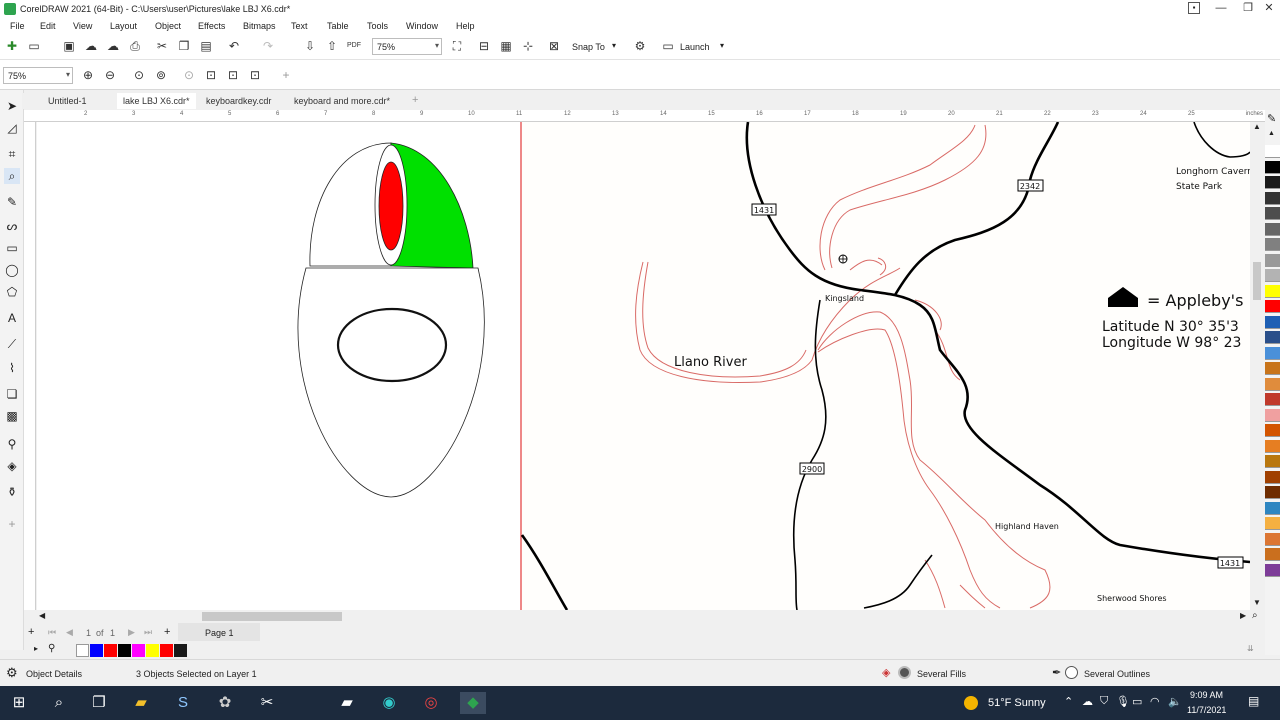 This screenshot has height=720, width=1280. Describe the element at coordinates (161, 75) in the screenshot. I see `zoom-to-all-objects-icon: ⊚` at that location.